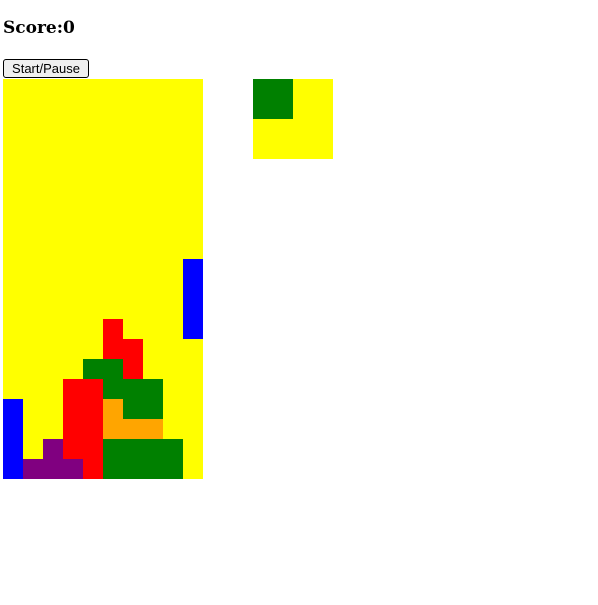 The image size is (598, 605). I want to click on score-label: Score:0, so click(39, 28).